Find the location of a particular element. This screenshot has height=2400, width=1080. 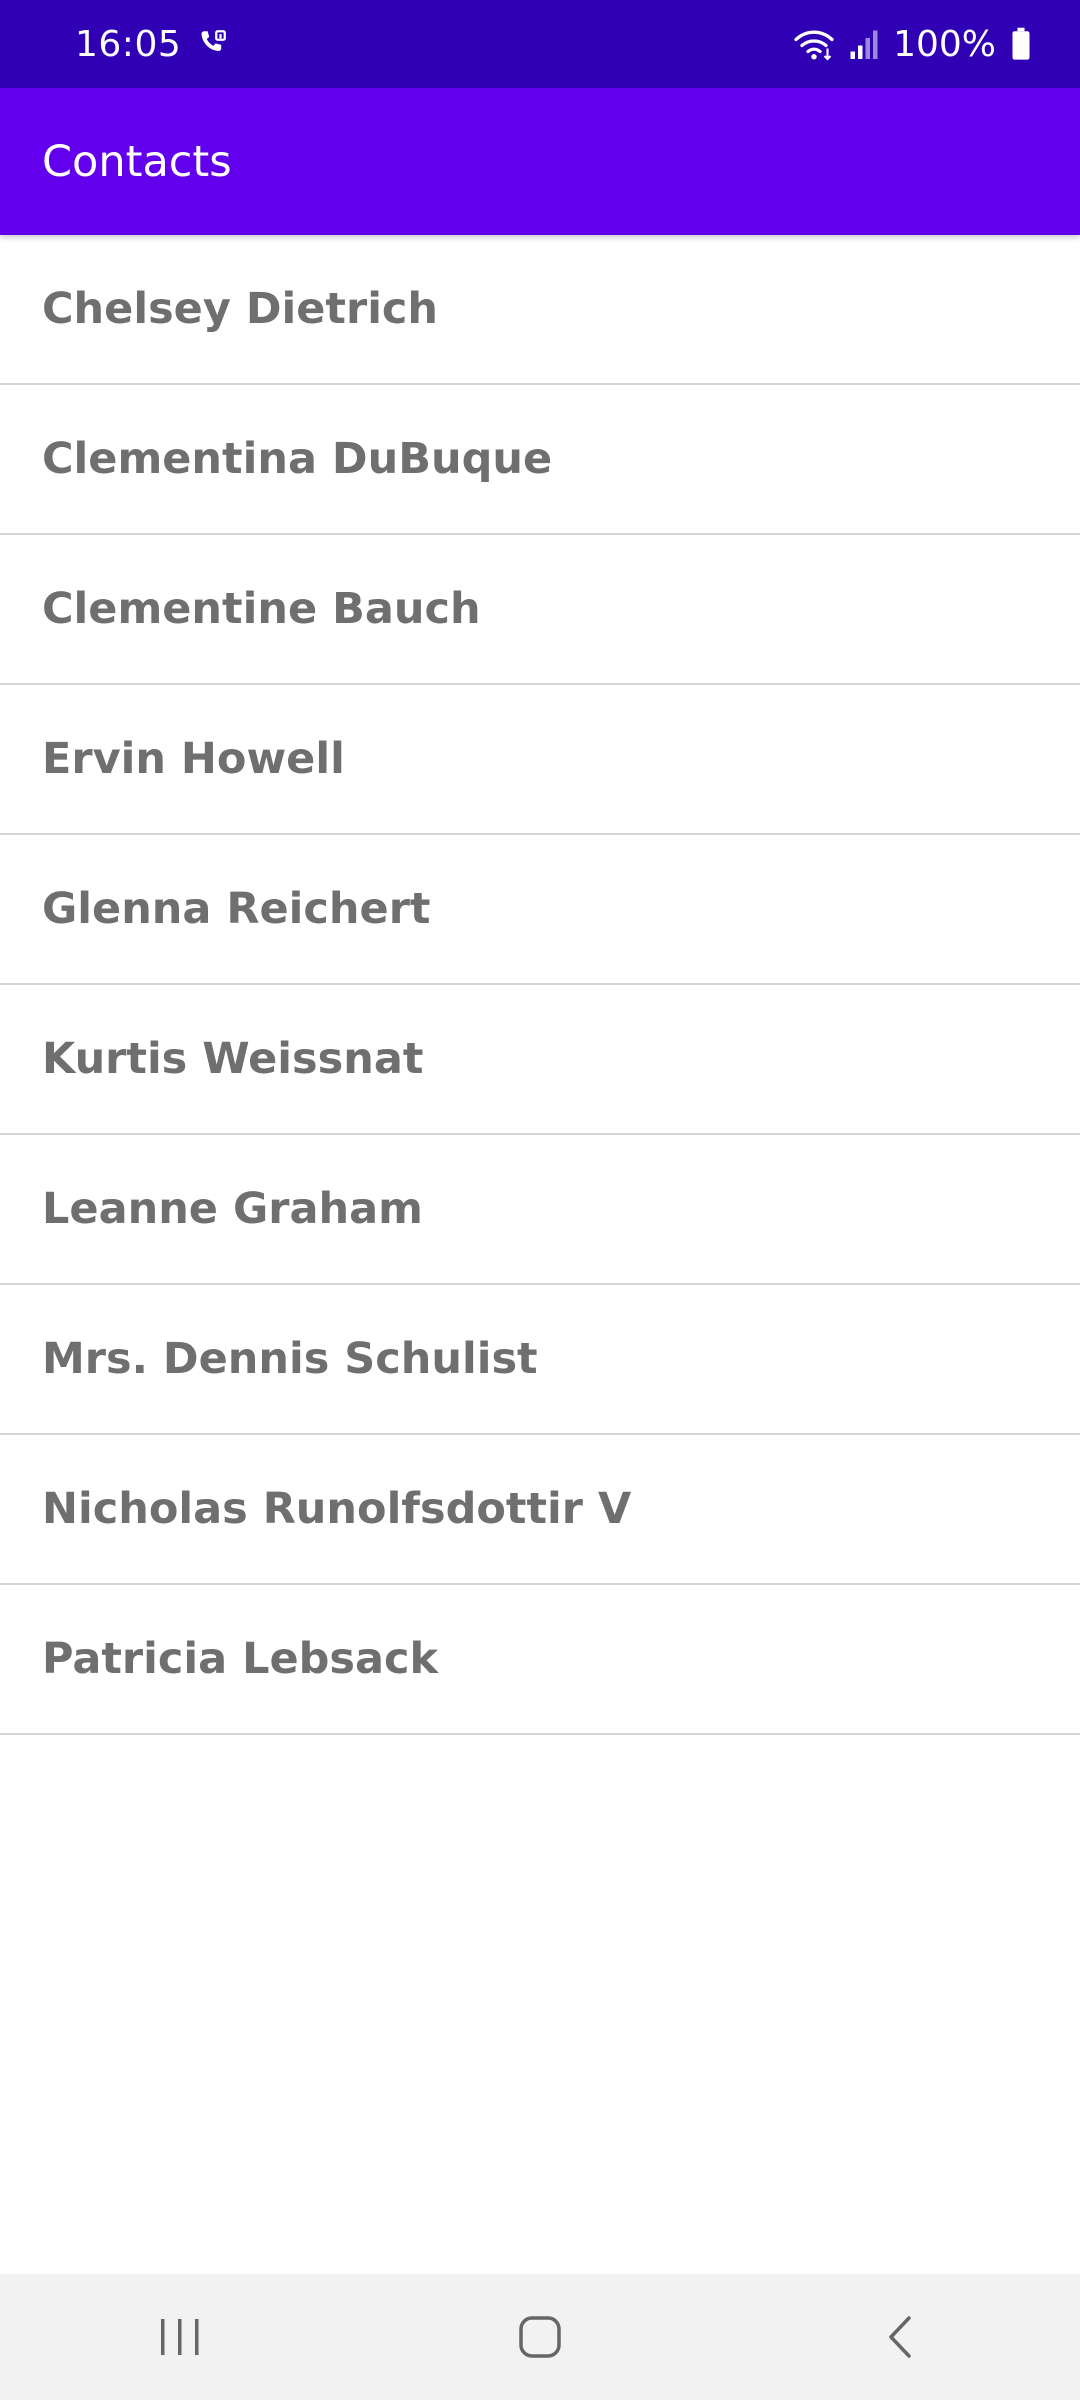

contact-row: Mrs. Dennis Schulist is located at coordinates (540, 1360).